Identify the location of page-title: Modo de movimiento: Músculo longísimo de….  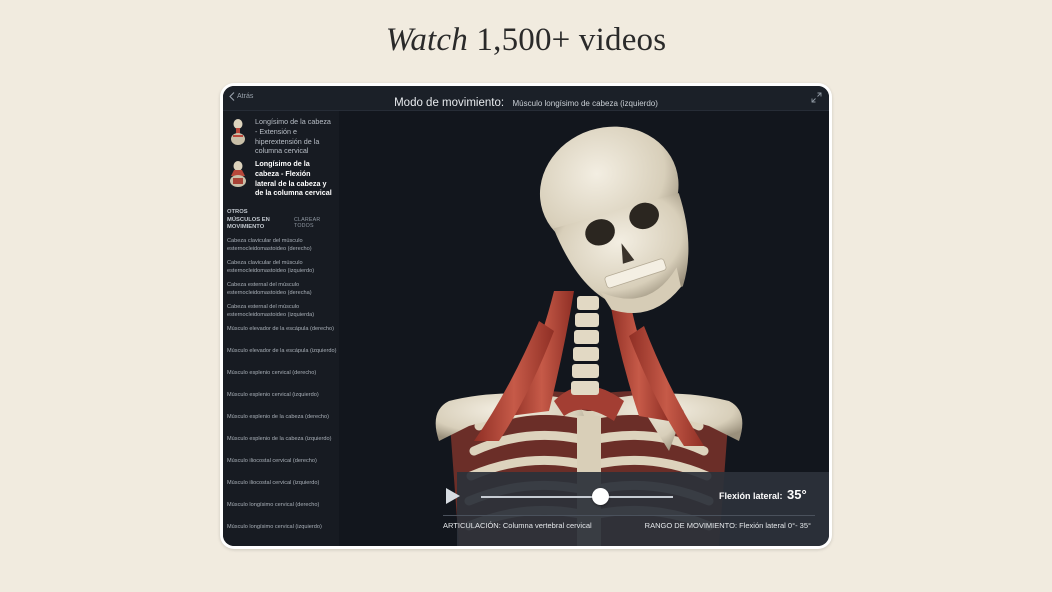
(526, 102).